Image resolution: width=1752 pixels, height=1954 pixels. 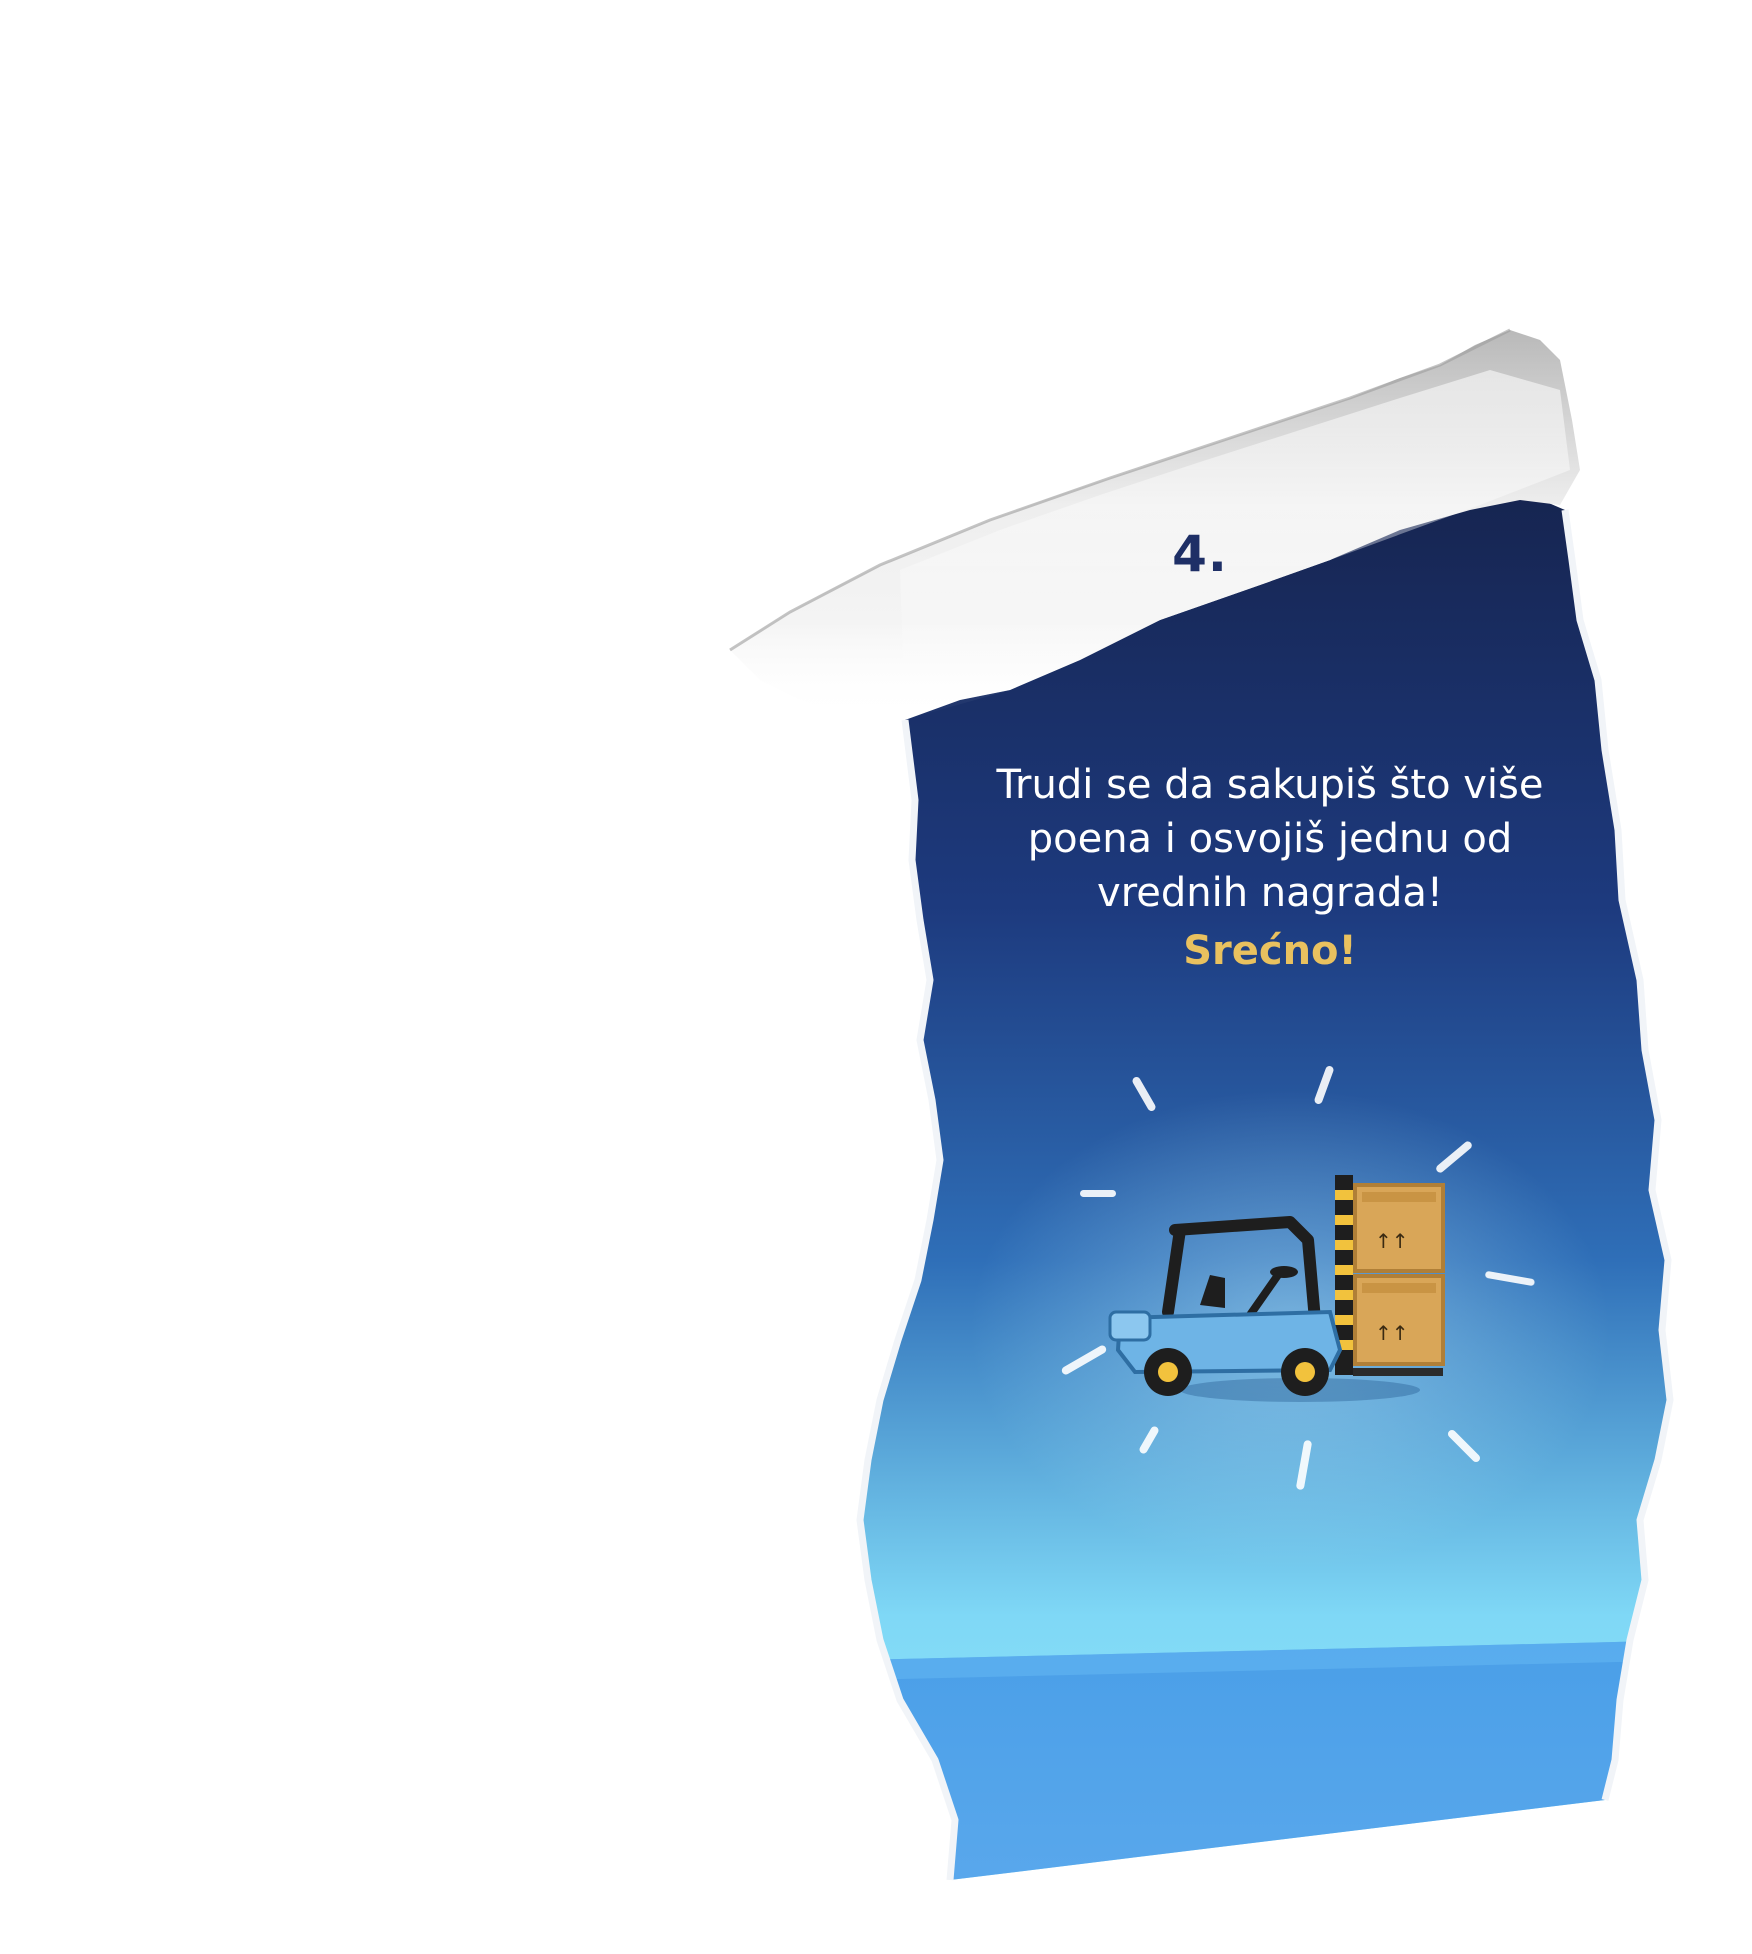 I want to click on sparkle-lines-icon, so click(x=1298, y=1277).